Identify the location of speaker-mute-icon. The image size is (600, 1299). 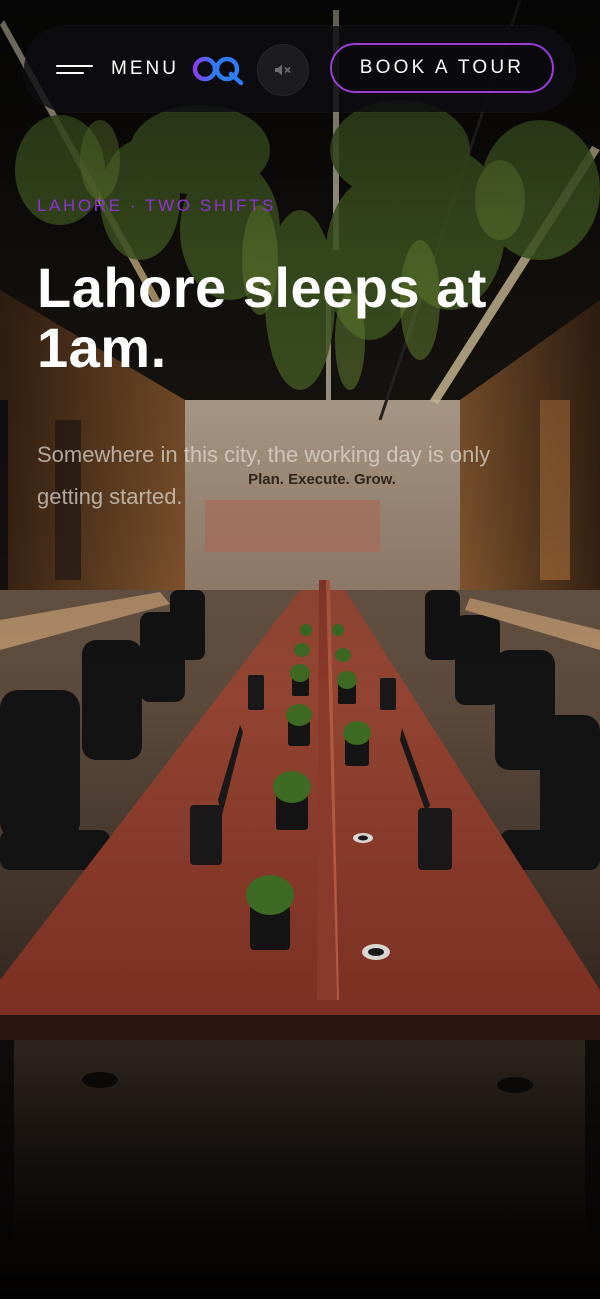
(283, 70).